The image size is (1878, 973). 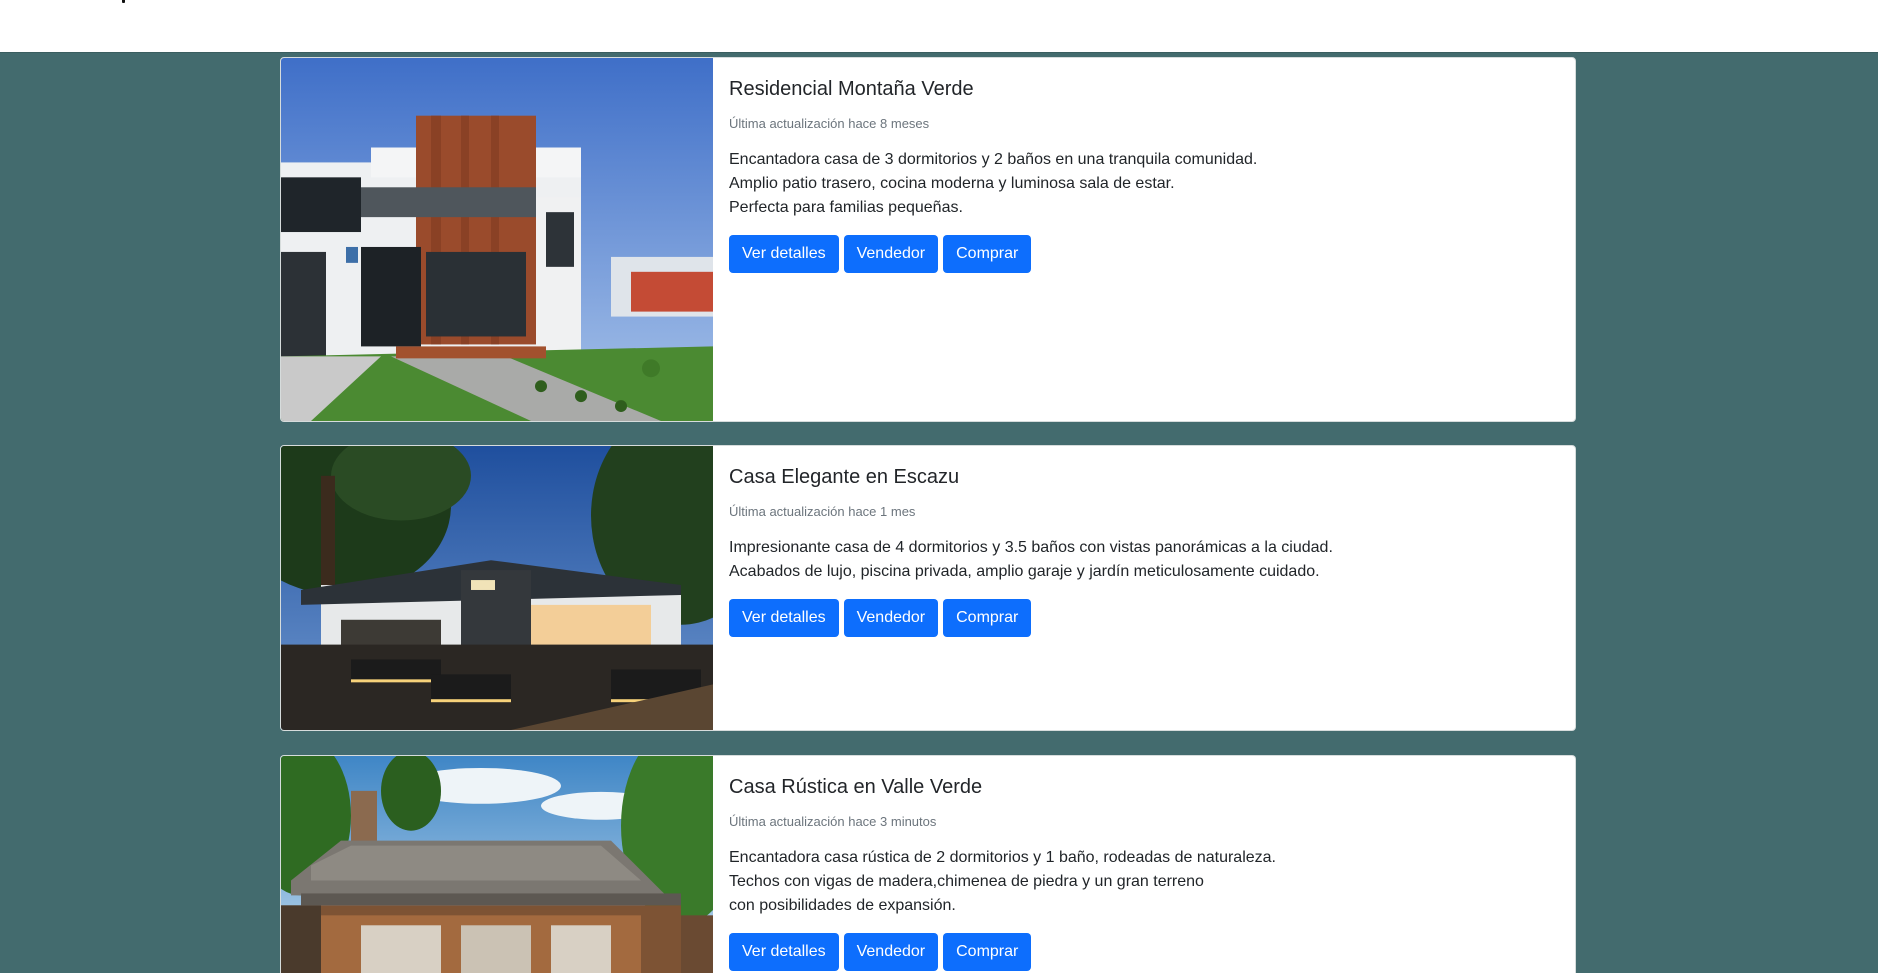 What do you see at coordinates (842, 905) in the screenshot?
I see `description-line: con posibilidades de expansión.` at bounding box center [842, 905].